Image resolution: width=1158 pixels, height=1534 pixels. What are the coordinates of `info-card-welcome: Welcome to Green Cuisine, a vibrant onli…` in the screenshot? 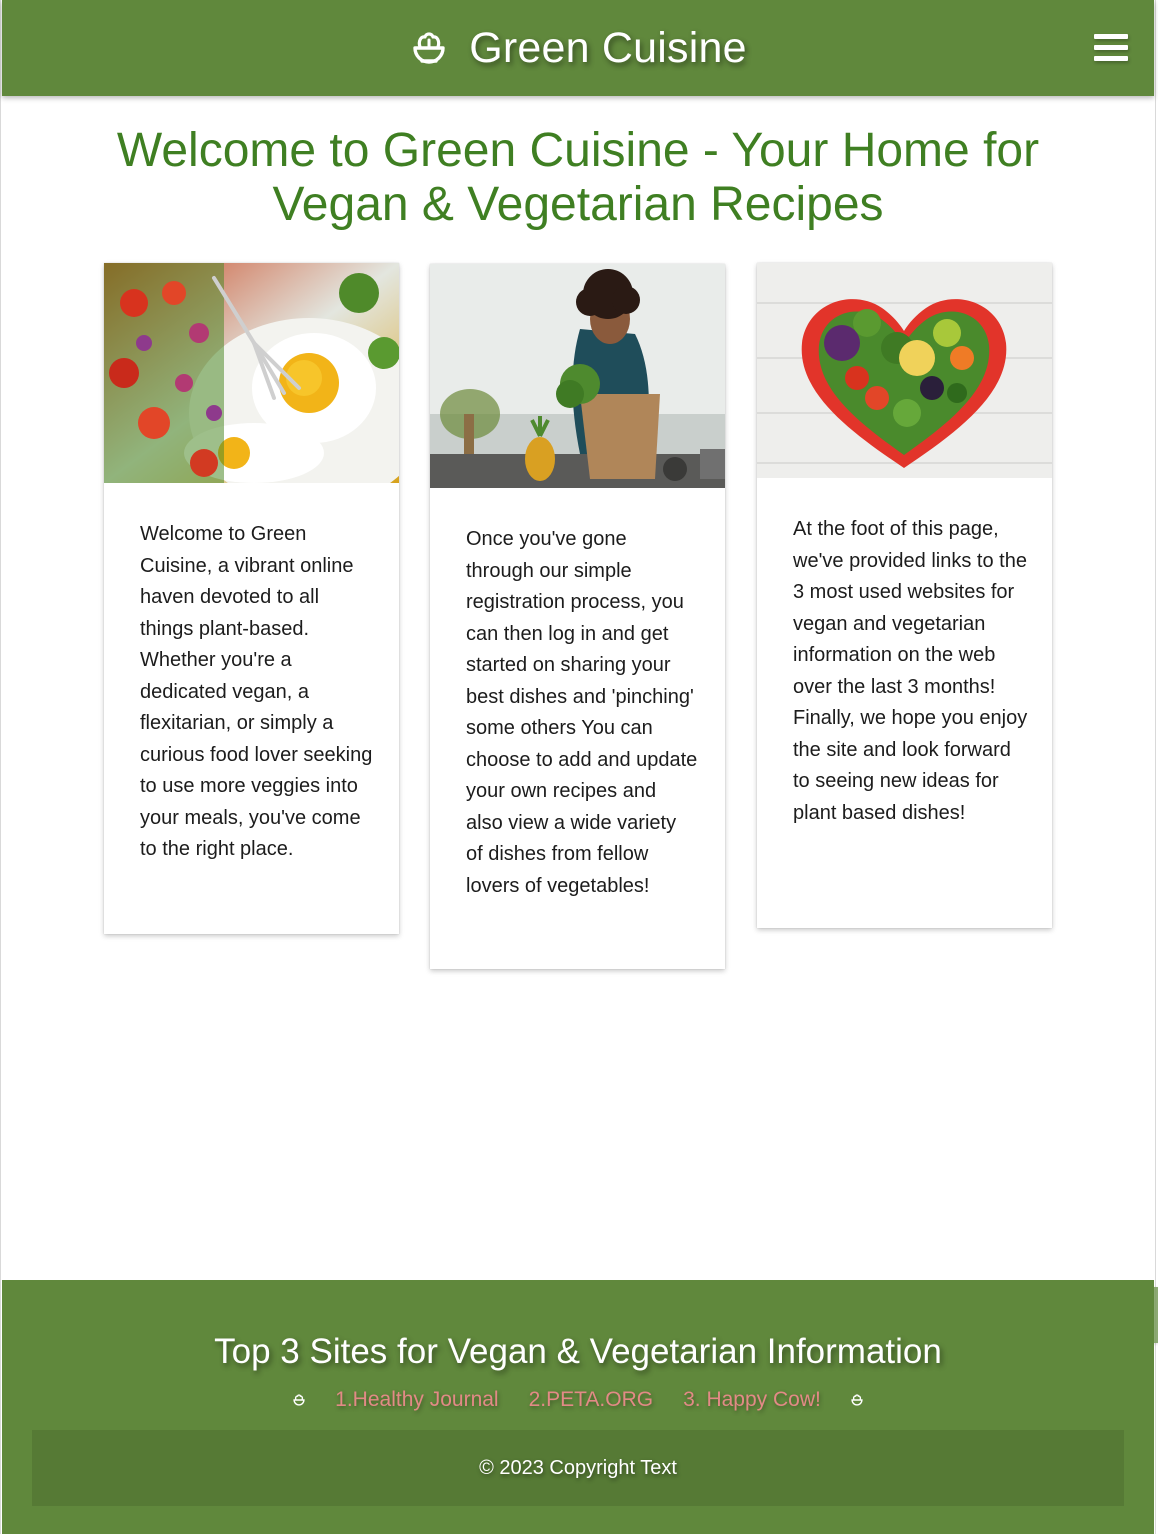 It's located at (251, 598).